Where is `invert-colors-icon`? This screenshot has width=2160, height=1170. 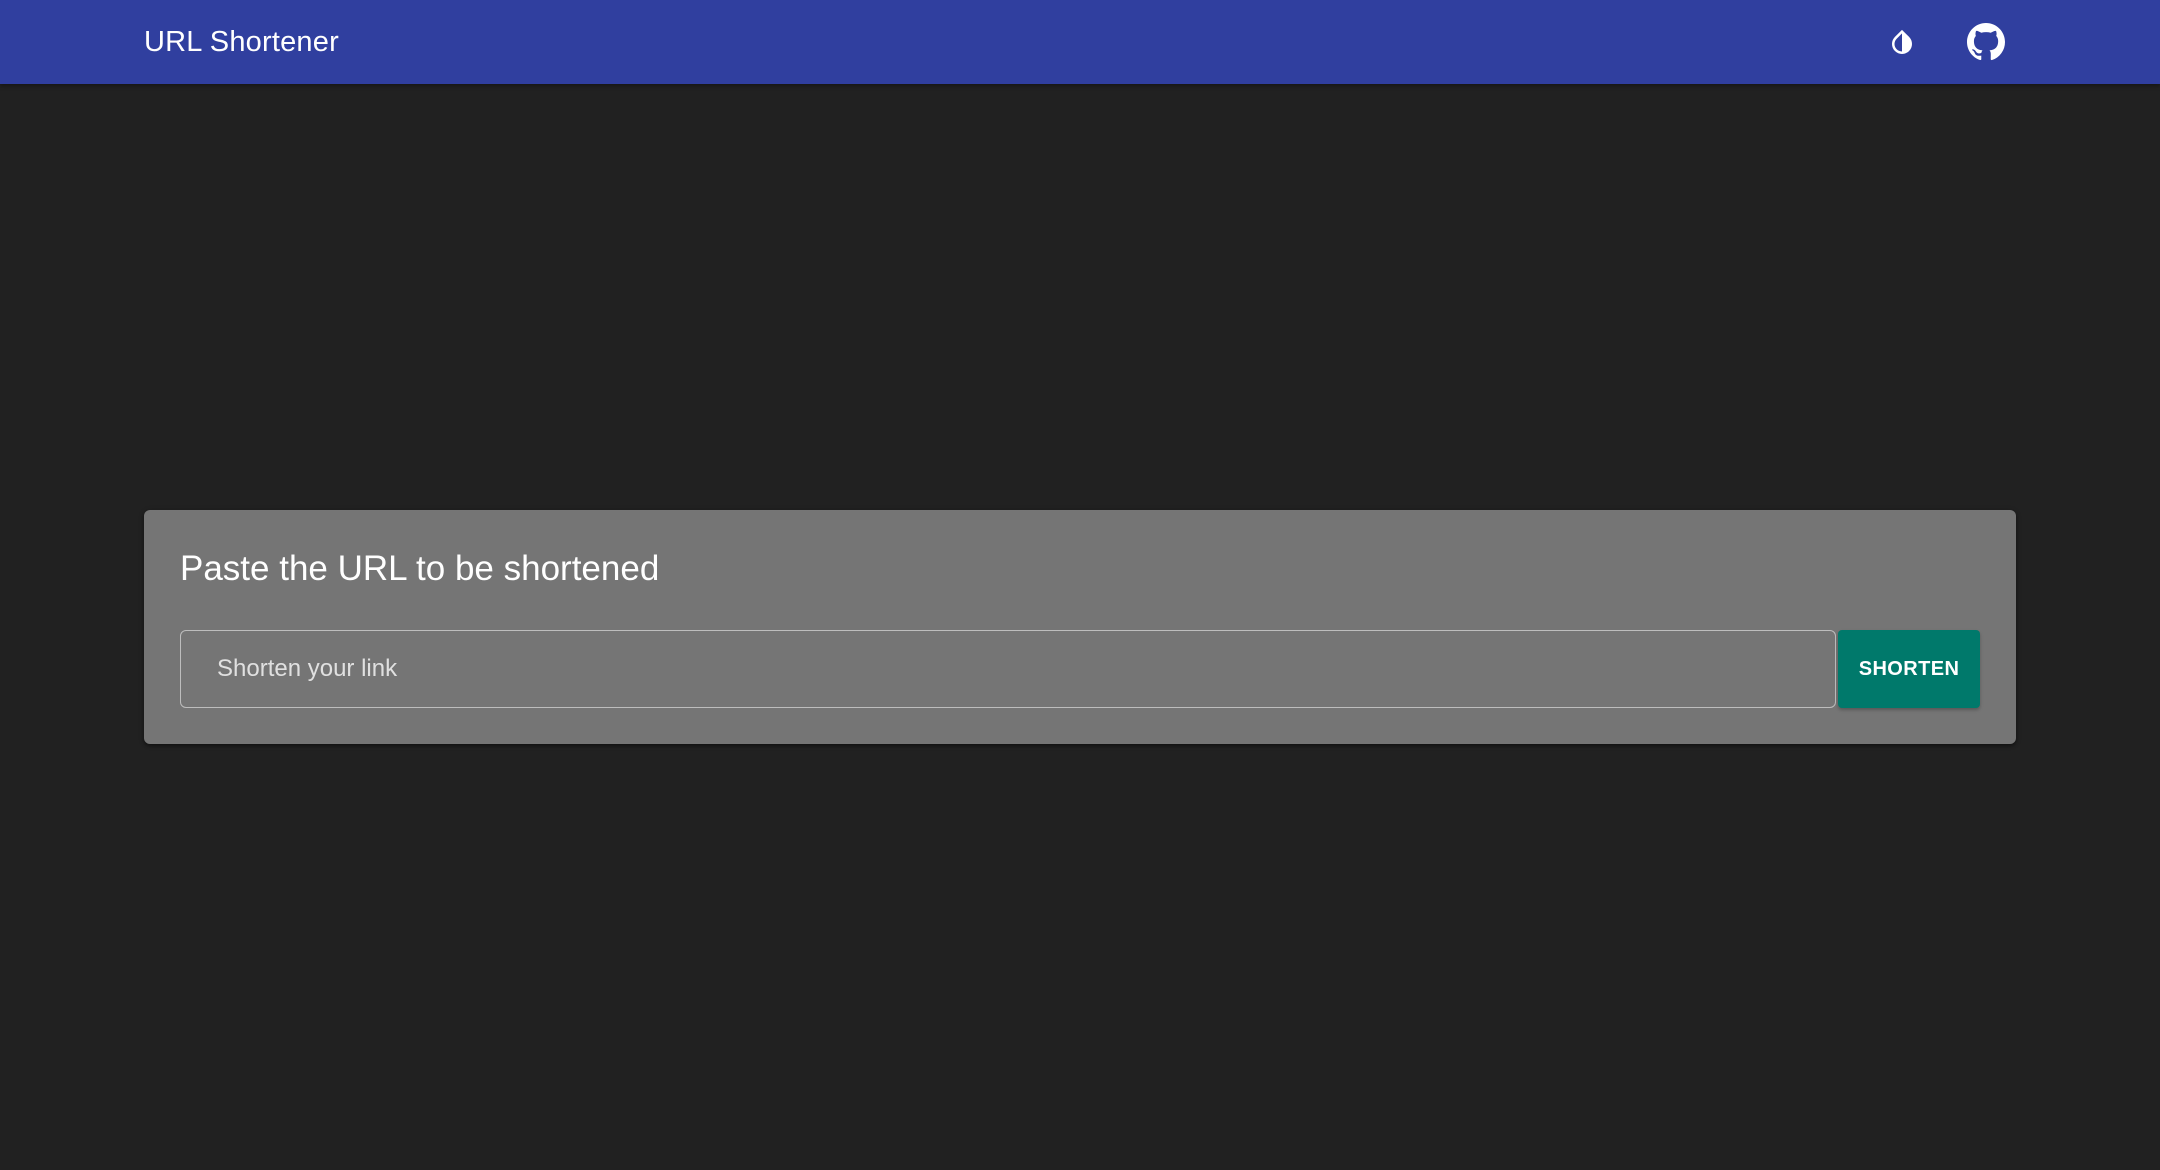
invert-colors-icon is located at coordinates (1902, 42).